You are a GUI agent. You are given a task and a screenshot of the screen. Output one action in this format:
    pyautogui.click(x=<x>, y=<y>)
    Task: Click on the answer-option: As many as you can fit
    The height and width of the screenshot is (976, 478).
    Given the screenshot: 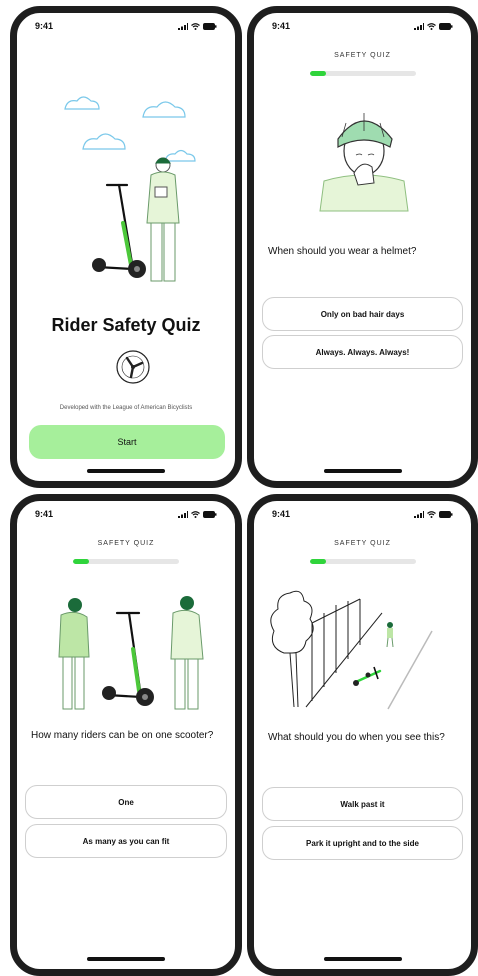 What is the action you would take?
    pyautogui.click(x=126, y=841)
    